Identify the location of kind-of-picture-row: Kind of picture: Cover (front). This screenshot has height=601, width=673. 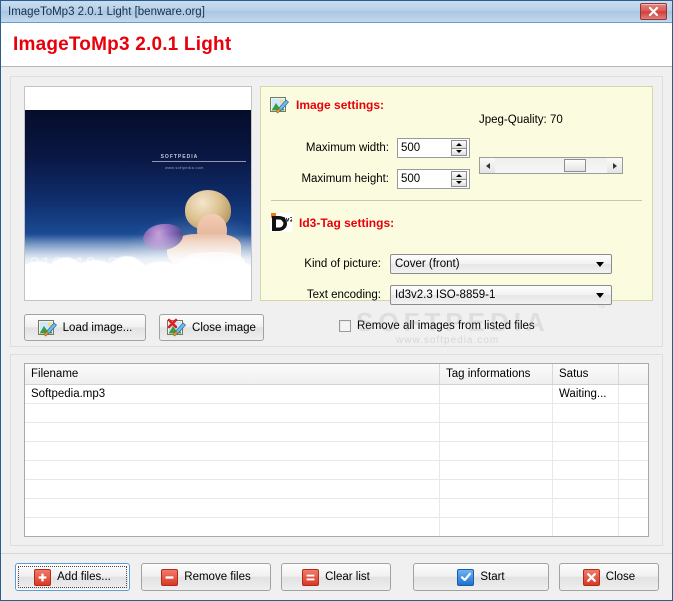
(445, 264).